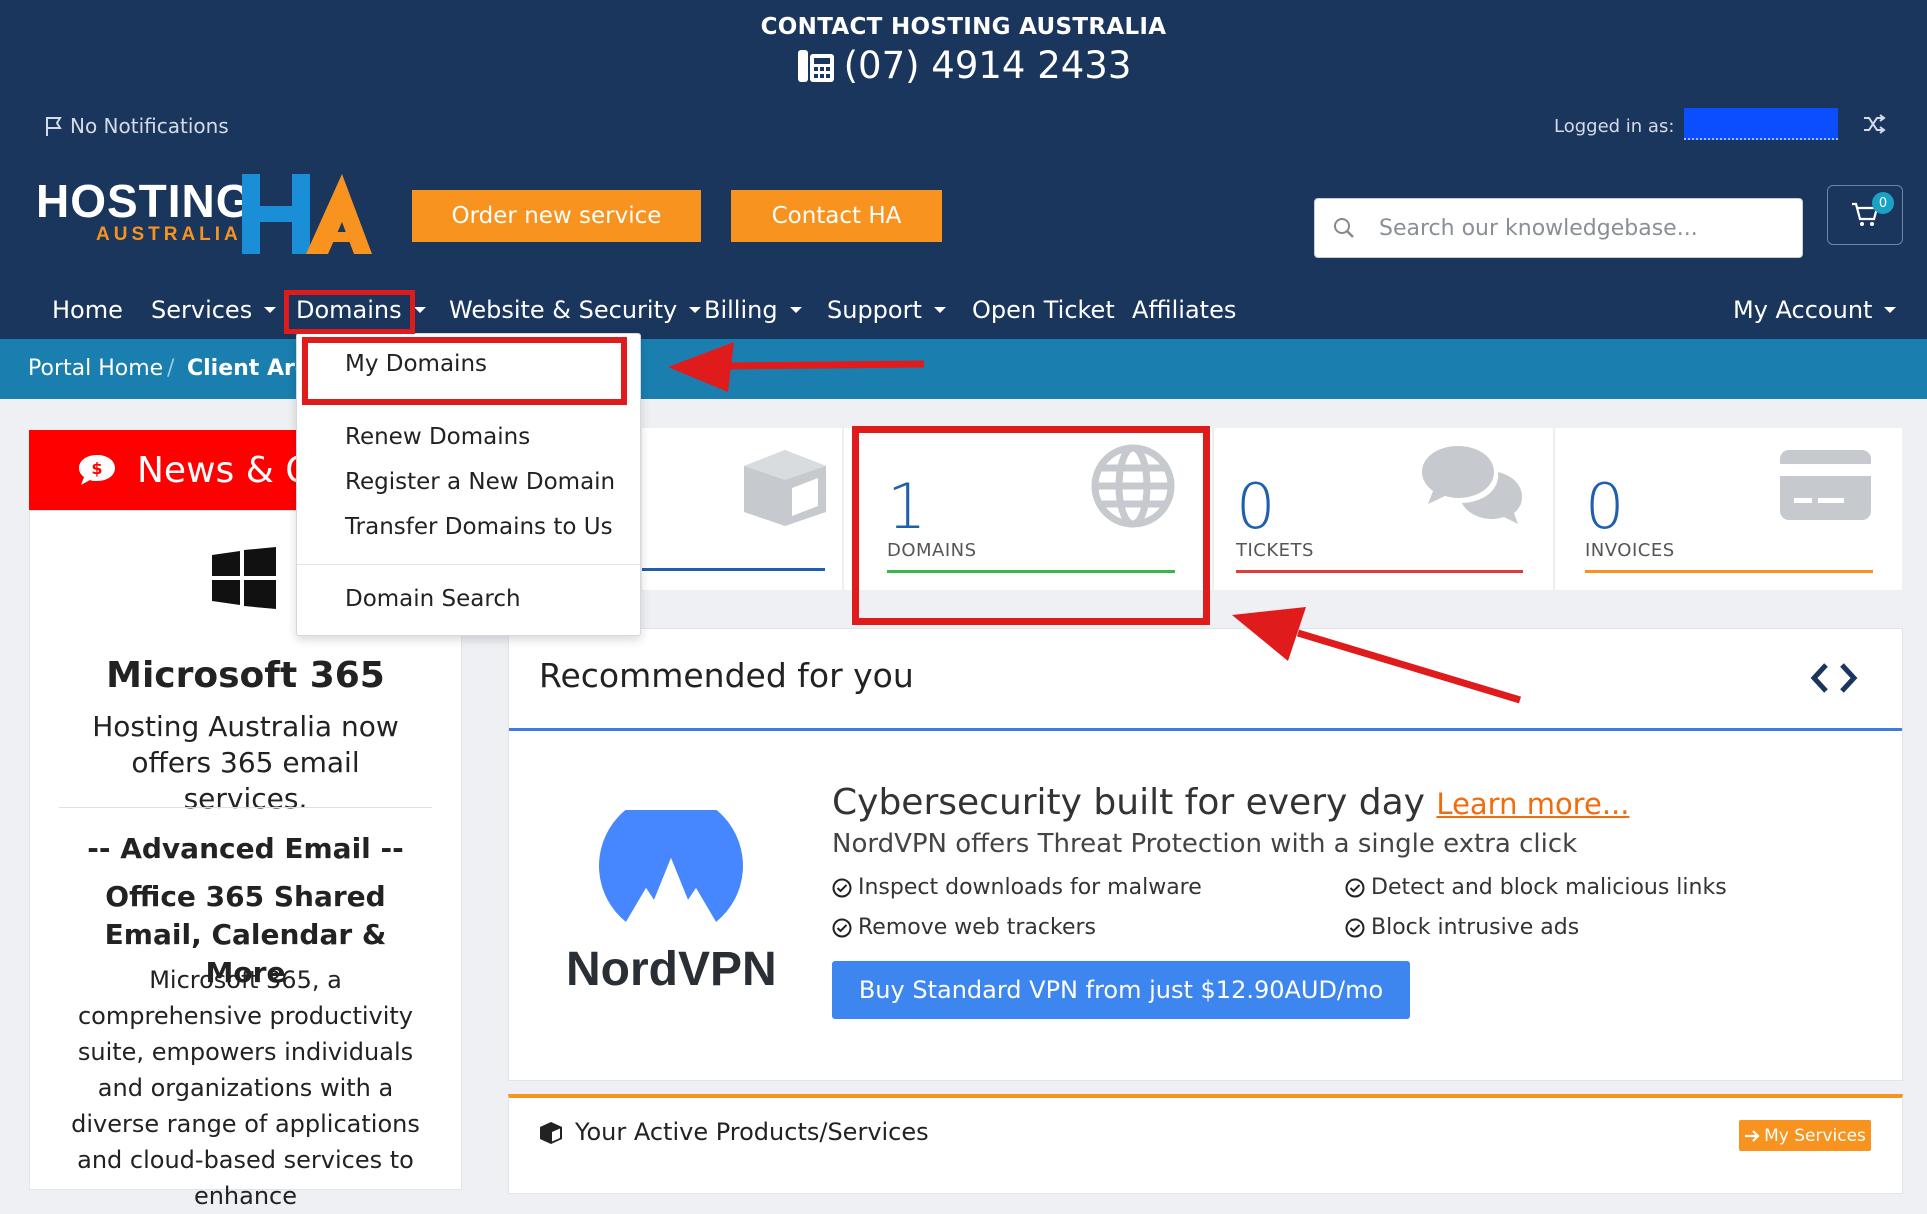 The image size is (1927, 1214). I want to click on invoices-underline, so click(1729, 571).